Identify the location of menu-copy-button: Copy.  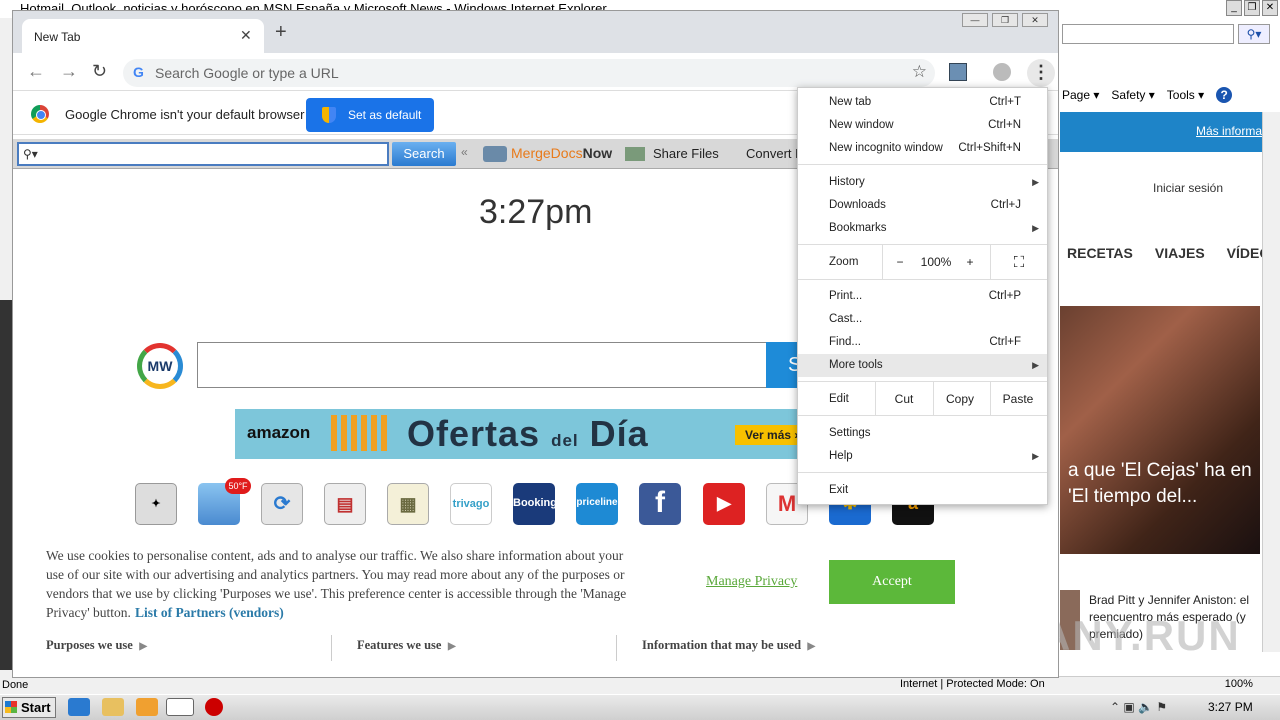
(960, 399).